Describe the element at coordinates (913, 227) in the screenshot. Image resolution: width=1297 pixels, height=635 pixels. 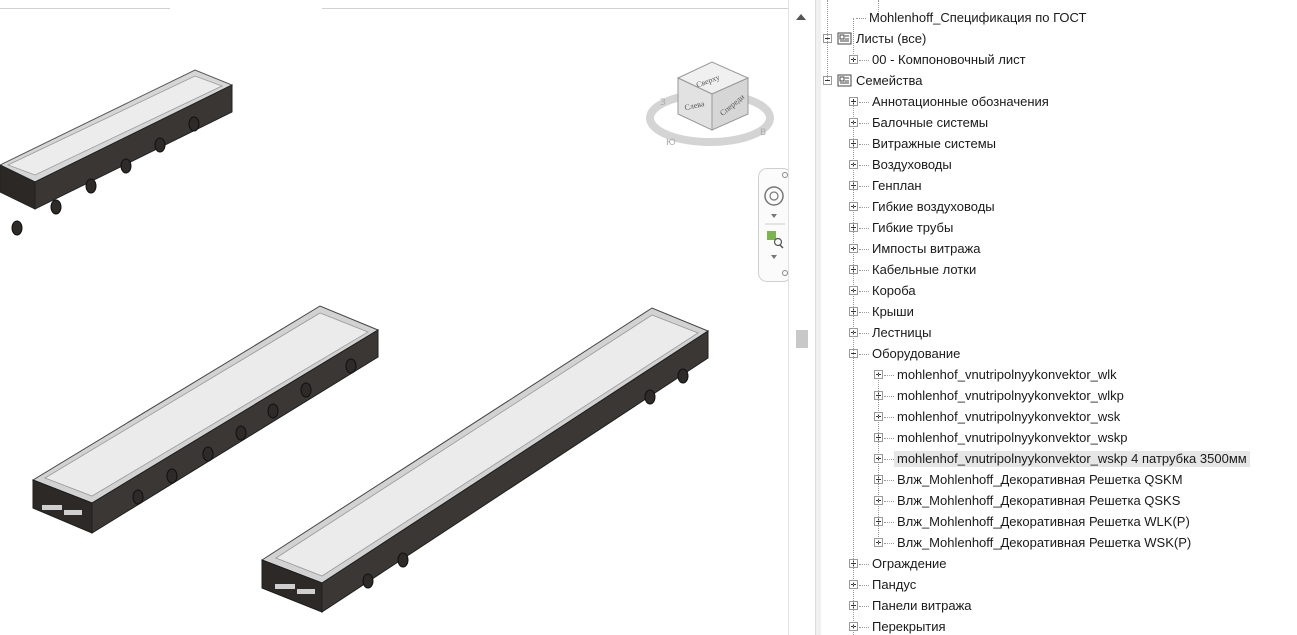
I see `tree-item-label: Гибкие трубы` at that location.